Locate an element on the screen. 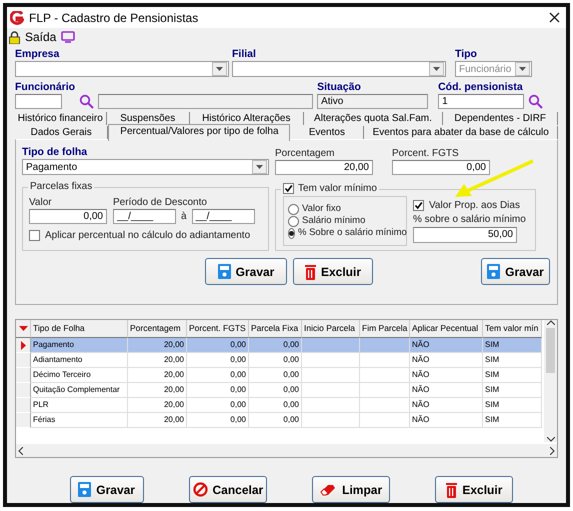  minimum-wage-percent-field: 50,00 is located at coordinates (465, 235).